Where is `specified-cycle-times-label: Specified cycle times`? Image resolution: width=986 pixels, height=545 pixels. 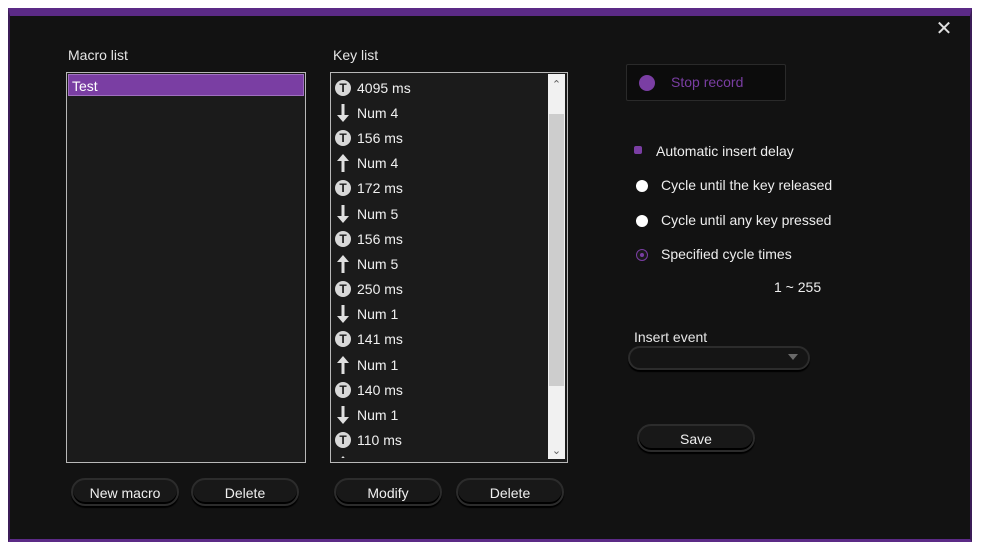
specified-cycle-times-label: Specified cycle times is located at coordinates (726, 254).